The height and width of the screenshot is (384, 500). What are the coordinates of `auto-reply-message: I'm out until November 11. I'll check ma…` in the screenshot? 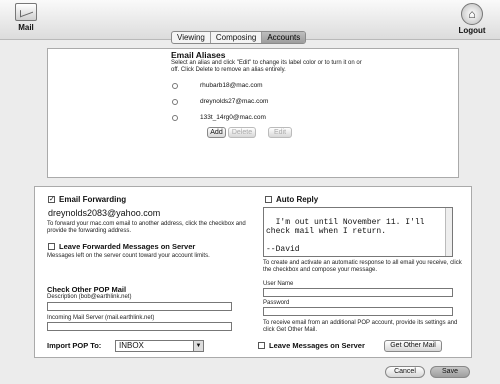 It's located at (358, 232).